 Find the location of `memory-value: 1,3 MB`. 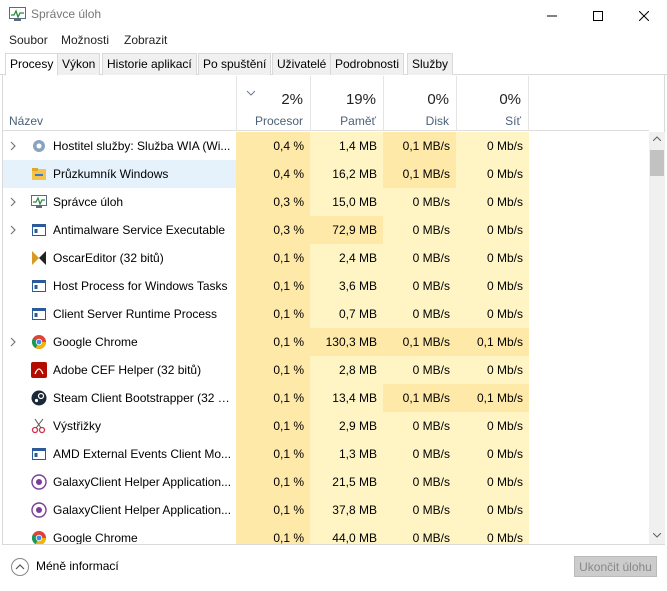

memory-value: 1,3 MB is located at coordinates (346, 454).